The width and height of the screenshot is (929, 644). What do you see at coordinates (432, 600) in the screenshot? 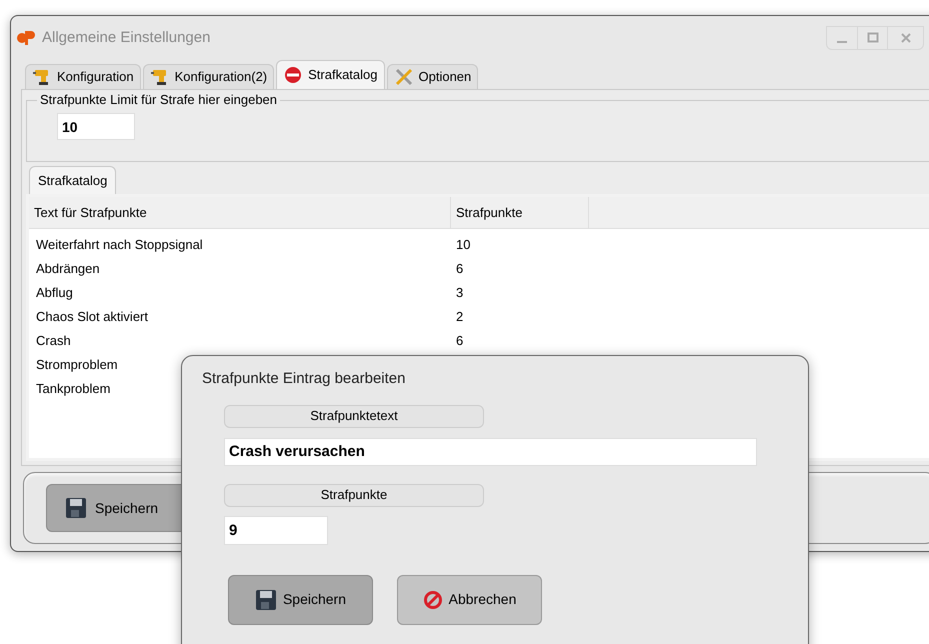
I see `prohibited-icon` at bounding box center [432, 600].